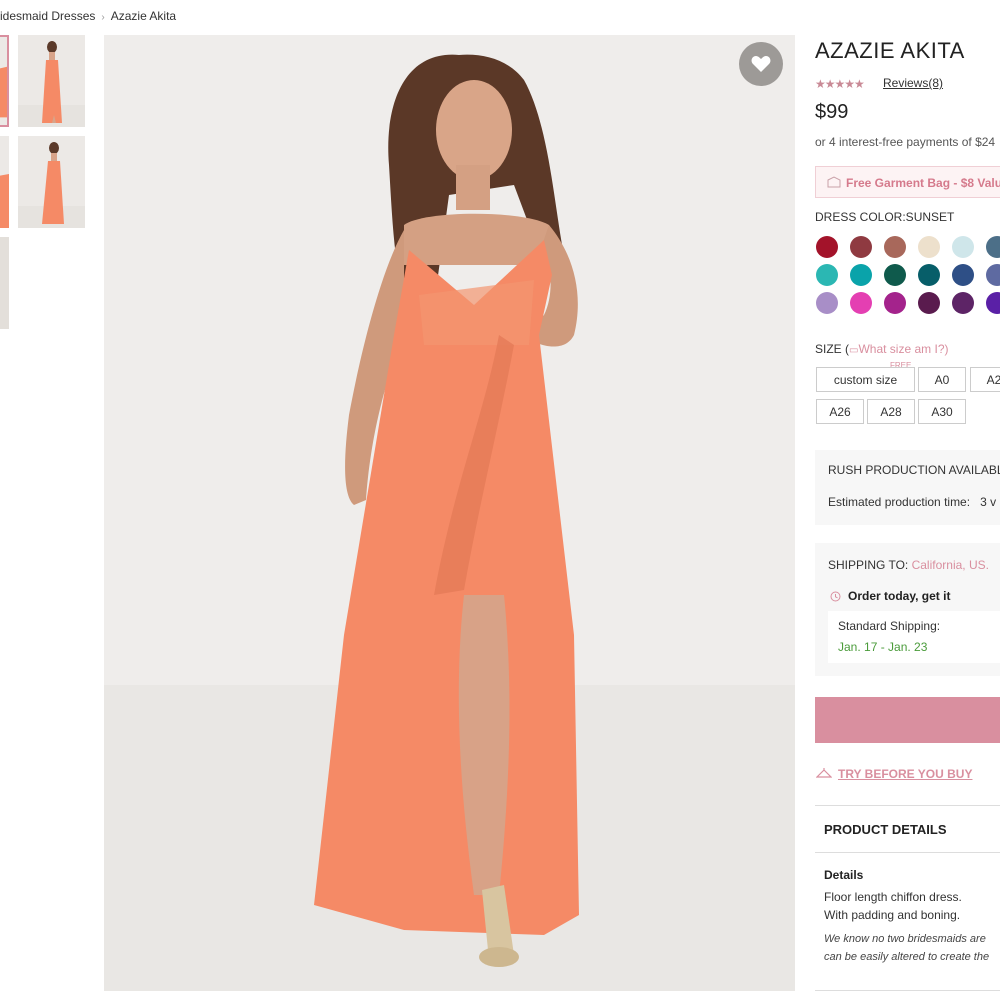  I want to click on details-line-2: With padding and boning., so click(892, 915).